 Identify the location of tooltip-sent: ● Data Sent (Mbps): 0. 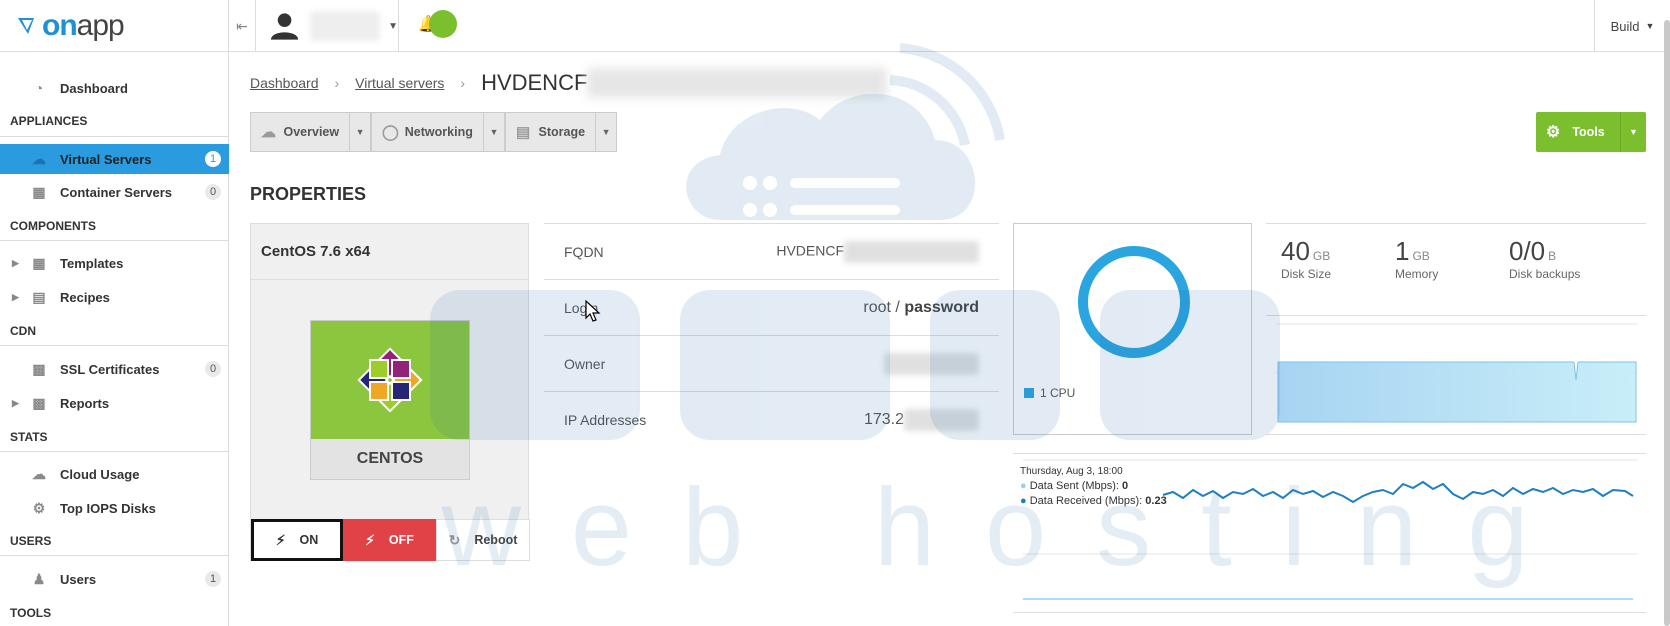
(1093, 486).